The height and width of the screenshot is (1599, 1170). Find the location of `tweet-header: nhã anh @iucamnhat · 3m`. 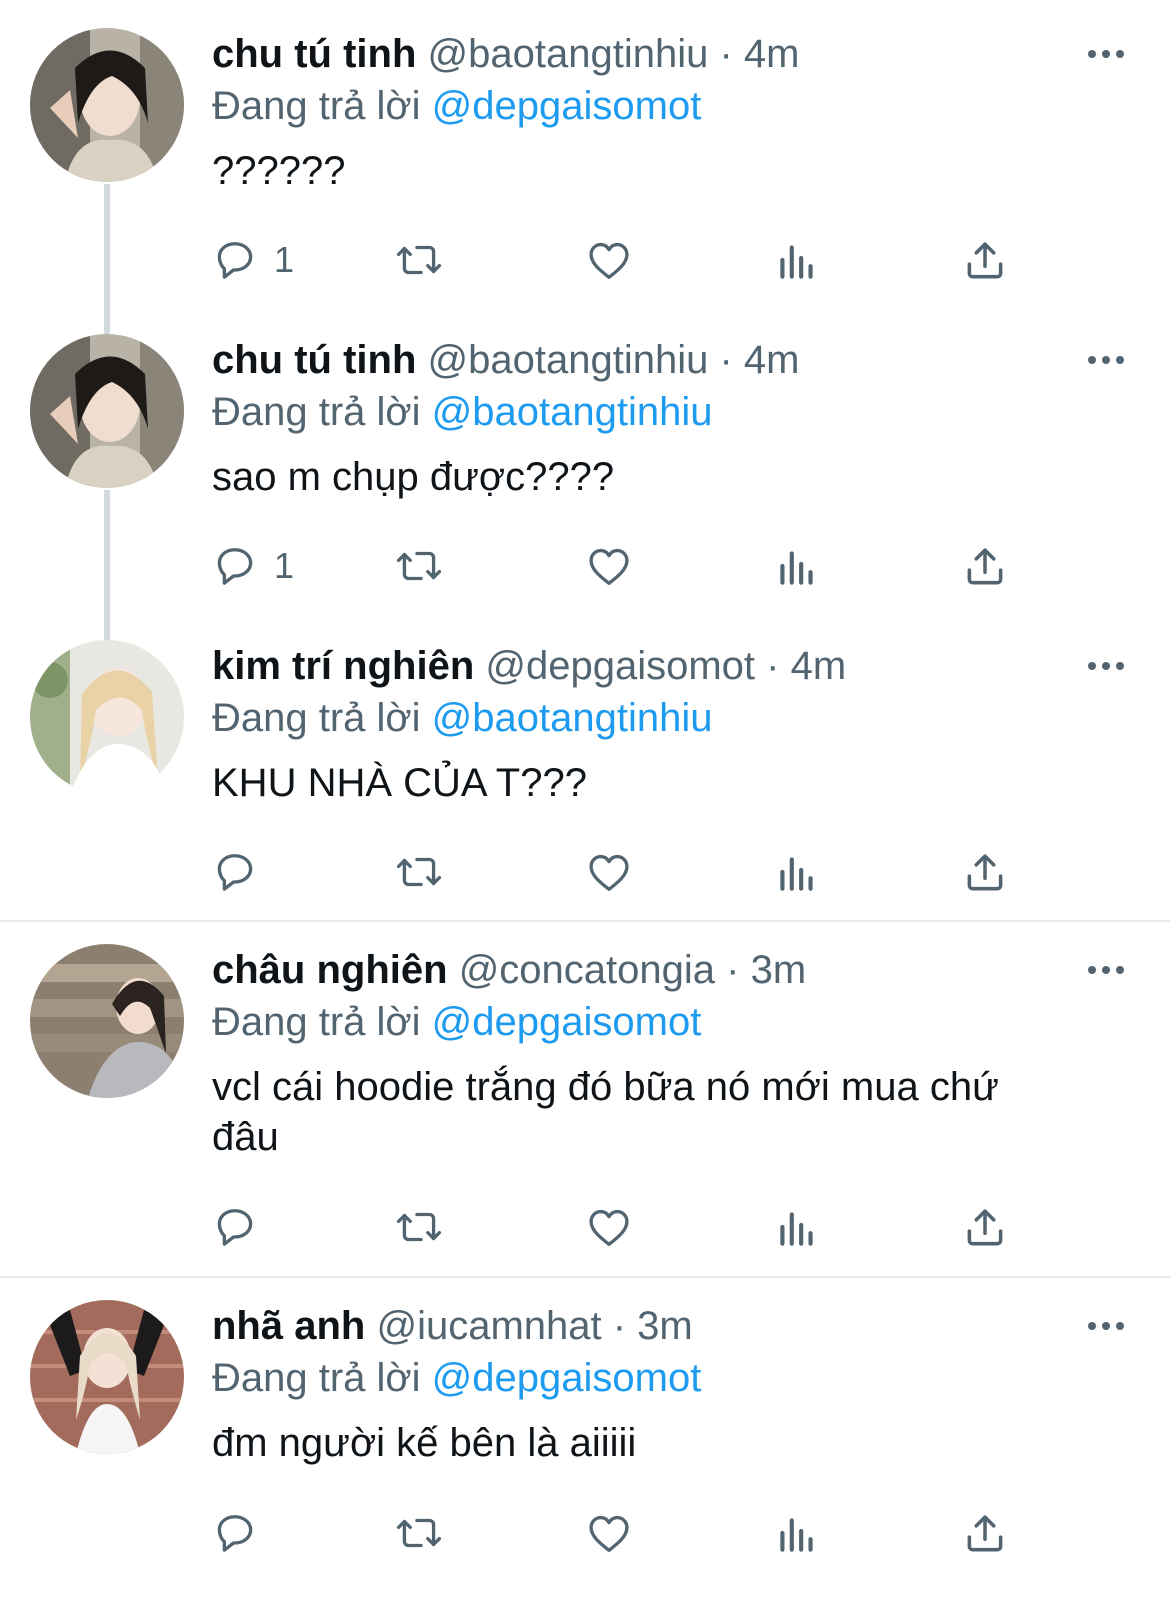

tweet-header: nhã anh @iucamnhat · 3m is located at coordinates (671, 1326).